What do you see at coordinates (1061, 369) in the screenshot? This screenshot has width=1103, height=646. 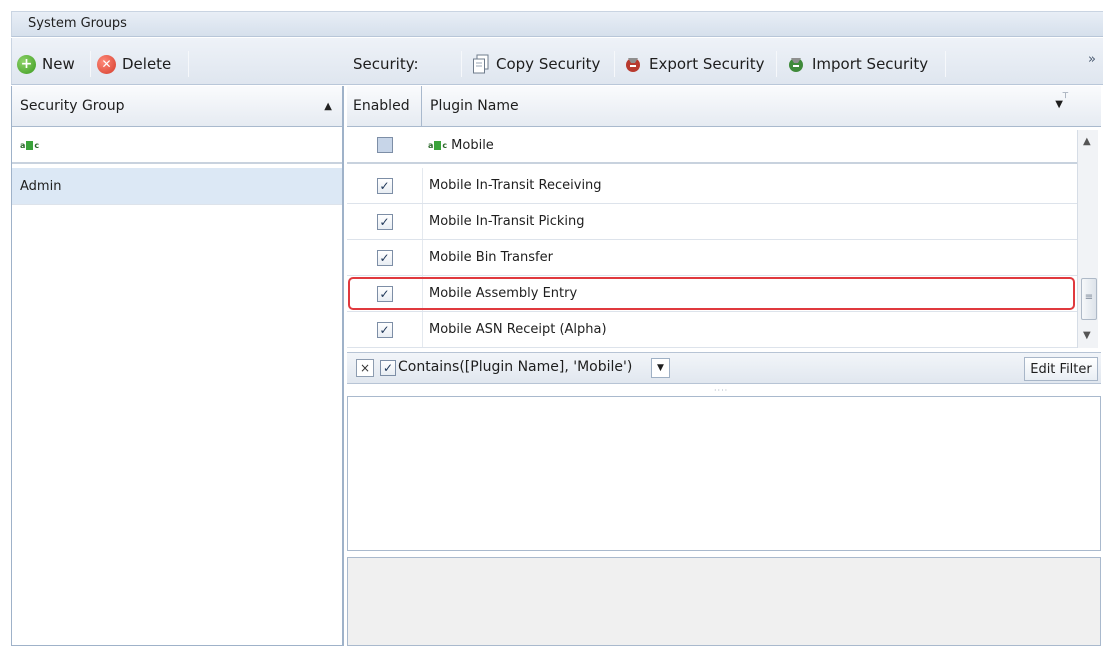 I see `edit-filter-button: Edit Filter` at bounding box center [1061, 369].